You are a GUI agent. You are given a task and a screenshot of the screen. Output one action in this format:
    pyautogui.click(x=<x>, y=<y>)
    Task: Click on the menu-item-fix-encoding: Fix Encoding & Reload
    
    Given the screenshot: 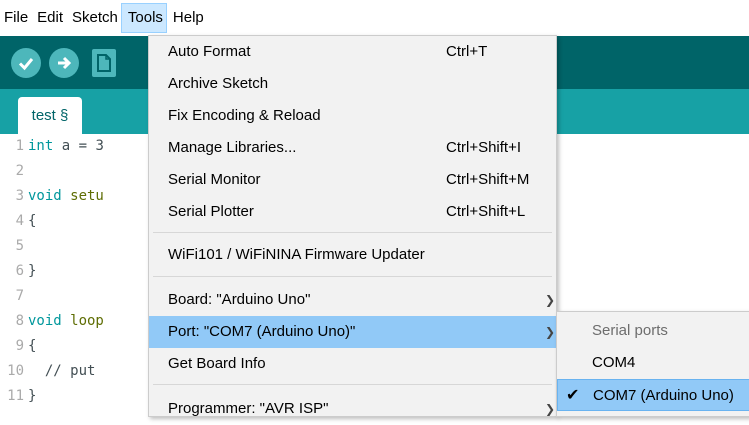 What is the action you would take?
    pyautogui.click(x=352, y=116)
    